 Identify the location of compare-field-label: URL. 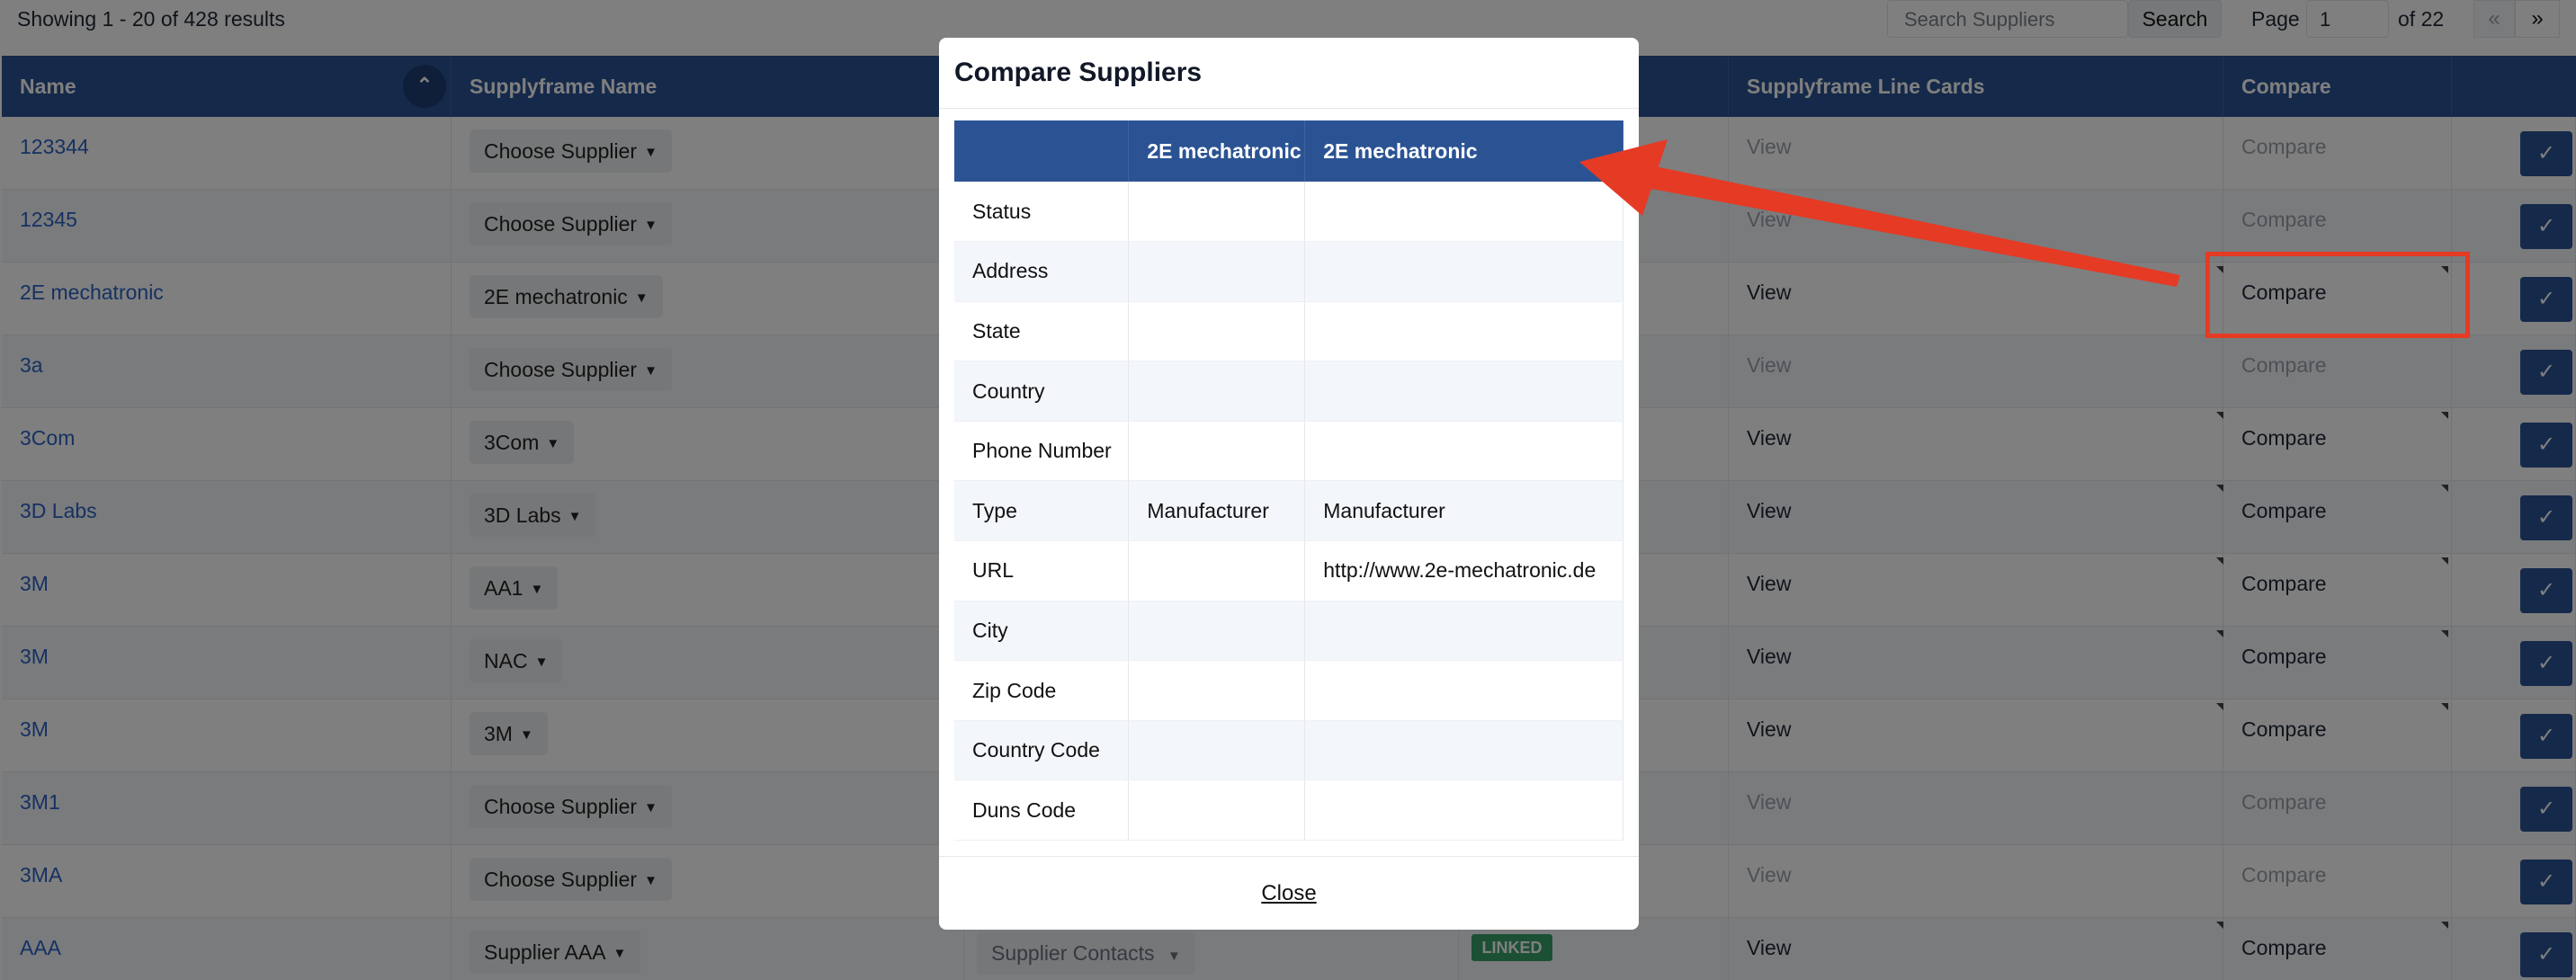
(1042, 571).